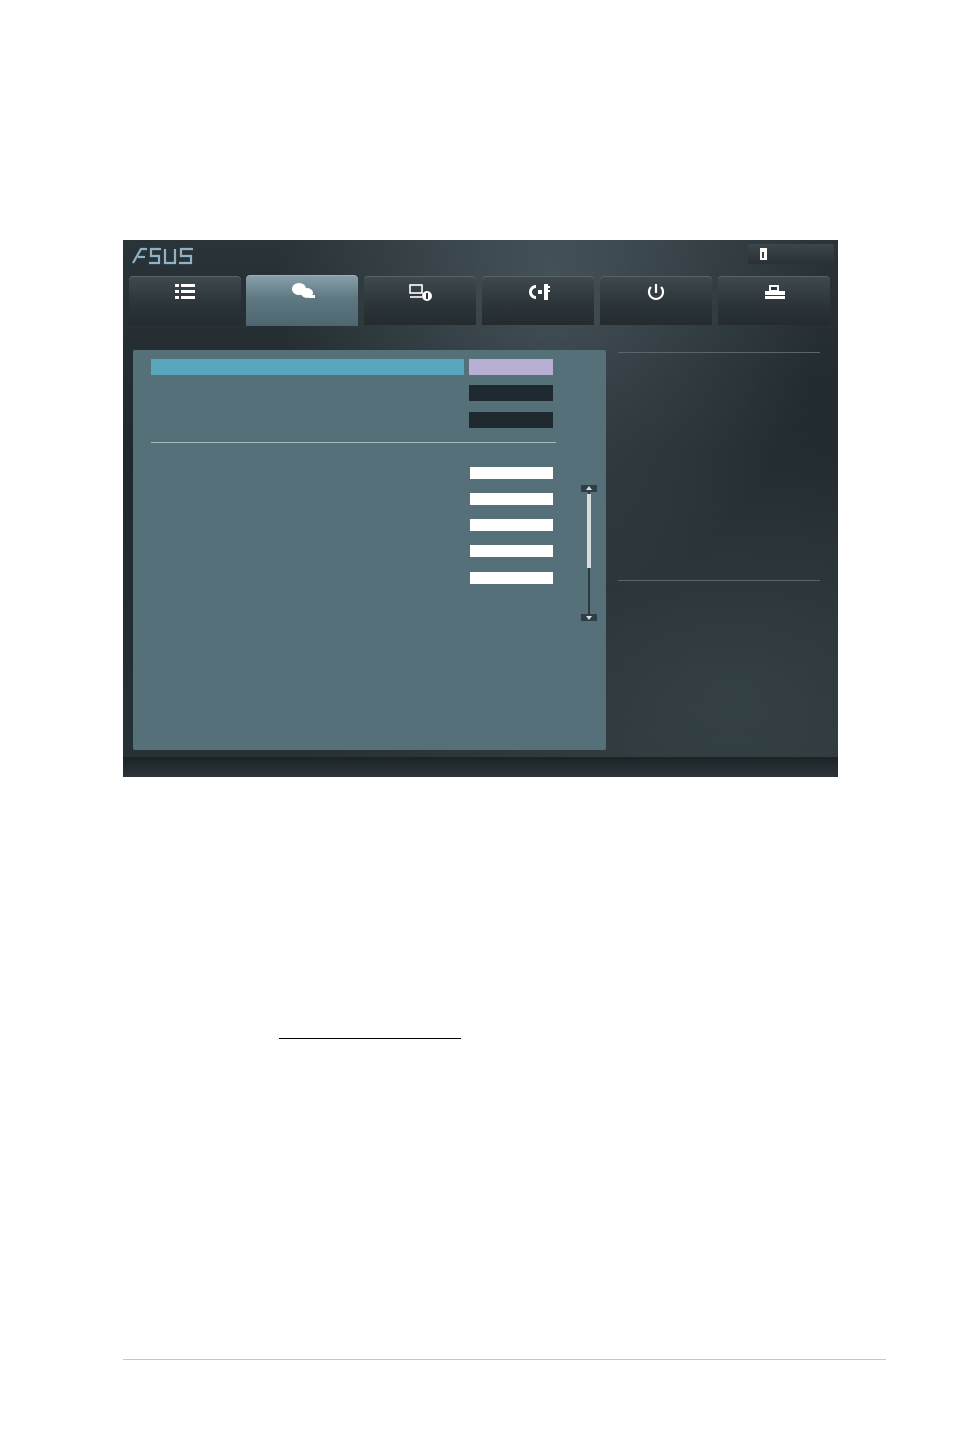 The width and height of the screenshot is (954, 1437). I want to click on scroll-up-icon, so click(589, 487).